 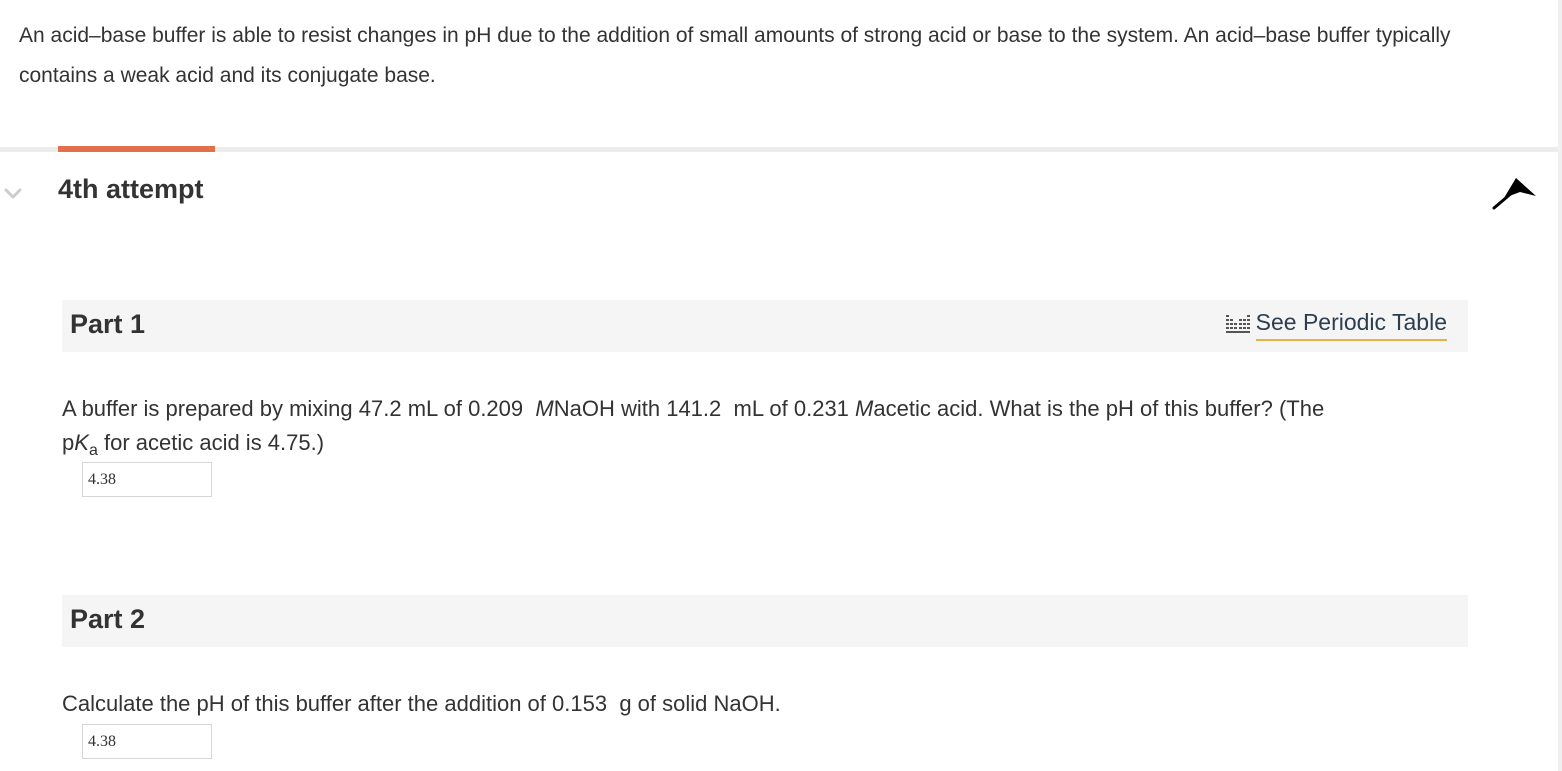 What do you see at coordinates (779, 149) in the screenshot?
I see `section-divider` at bounding box center [779, 149].